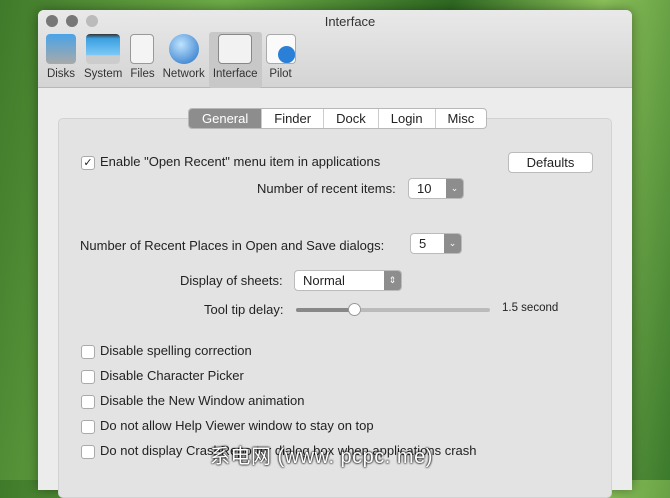 Image resolution: width=670 pixels, height=498 pixels. What do you see at coordinates (436, 243) in the screenshot?
I see `recent-places-popup: 5 ⌄` at bounding box center [436, 243].